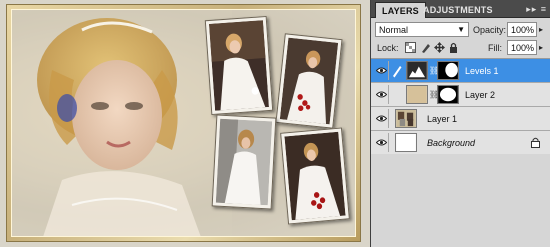  What do you see at coordinates (460, 95) in the screenshot?
I see `layer-row-layer-2: ⛓ Layer 2` at bounding box center [460, 95].